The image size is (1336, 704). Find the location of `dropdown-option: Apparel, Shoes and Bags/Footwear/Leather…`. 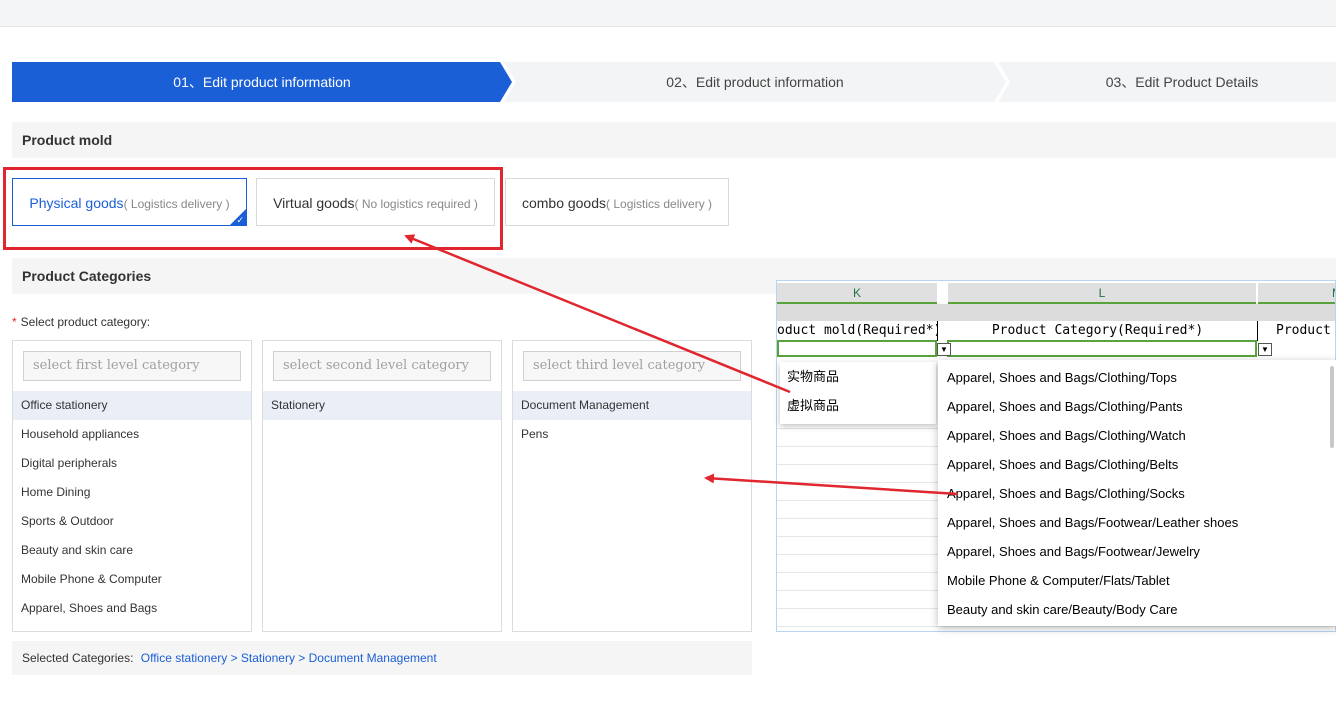

dropdown-option: Apparel, Shoes and Bags/Footwear/Leather… is located at coordinates (1137, 522).